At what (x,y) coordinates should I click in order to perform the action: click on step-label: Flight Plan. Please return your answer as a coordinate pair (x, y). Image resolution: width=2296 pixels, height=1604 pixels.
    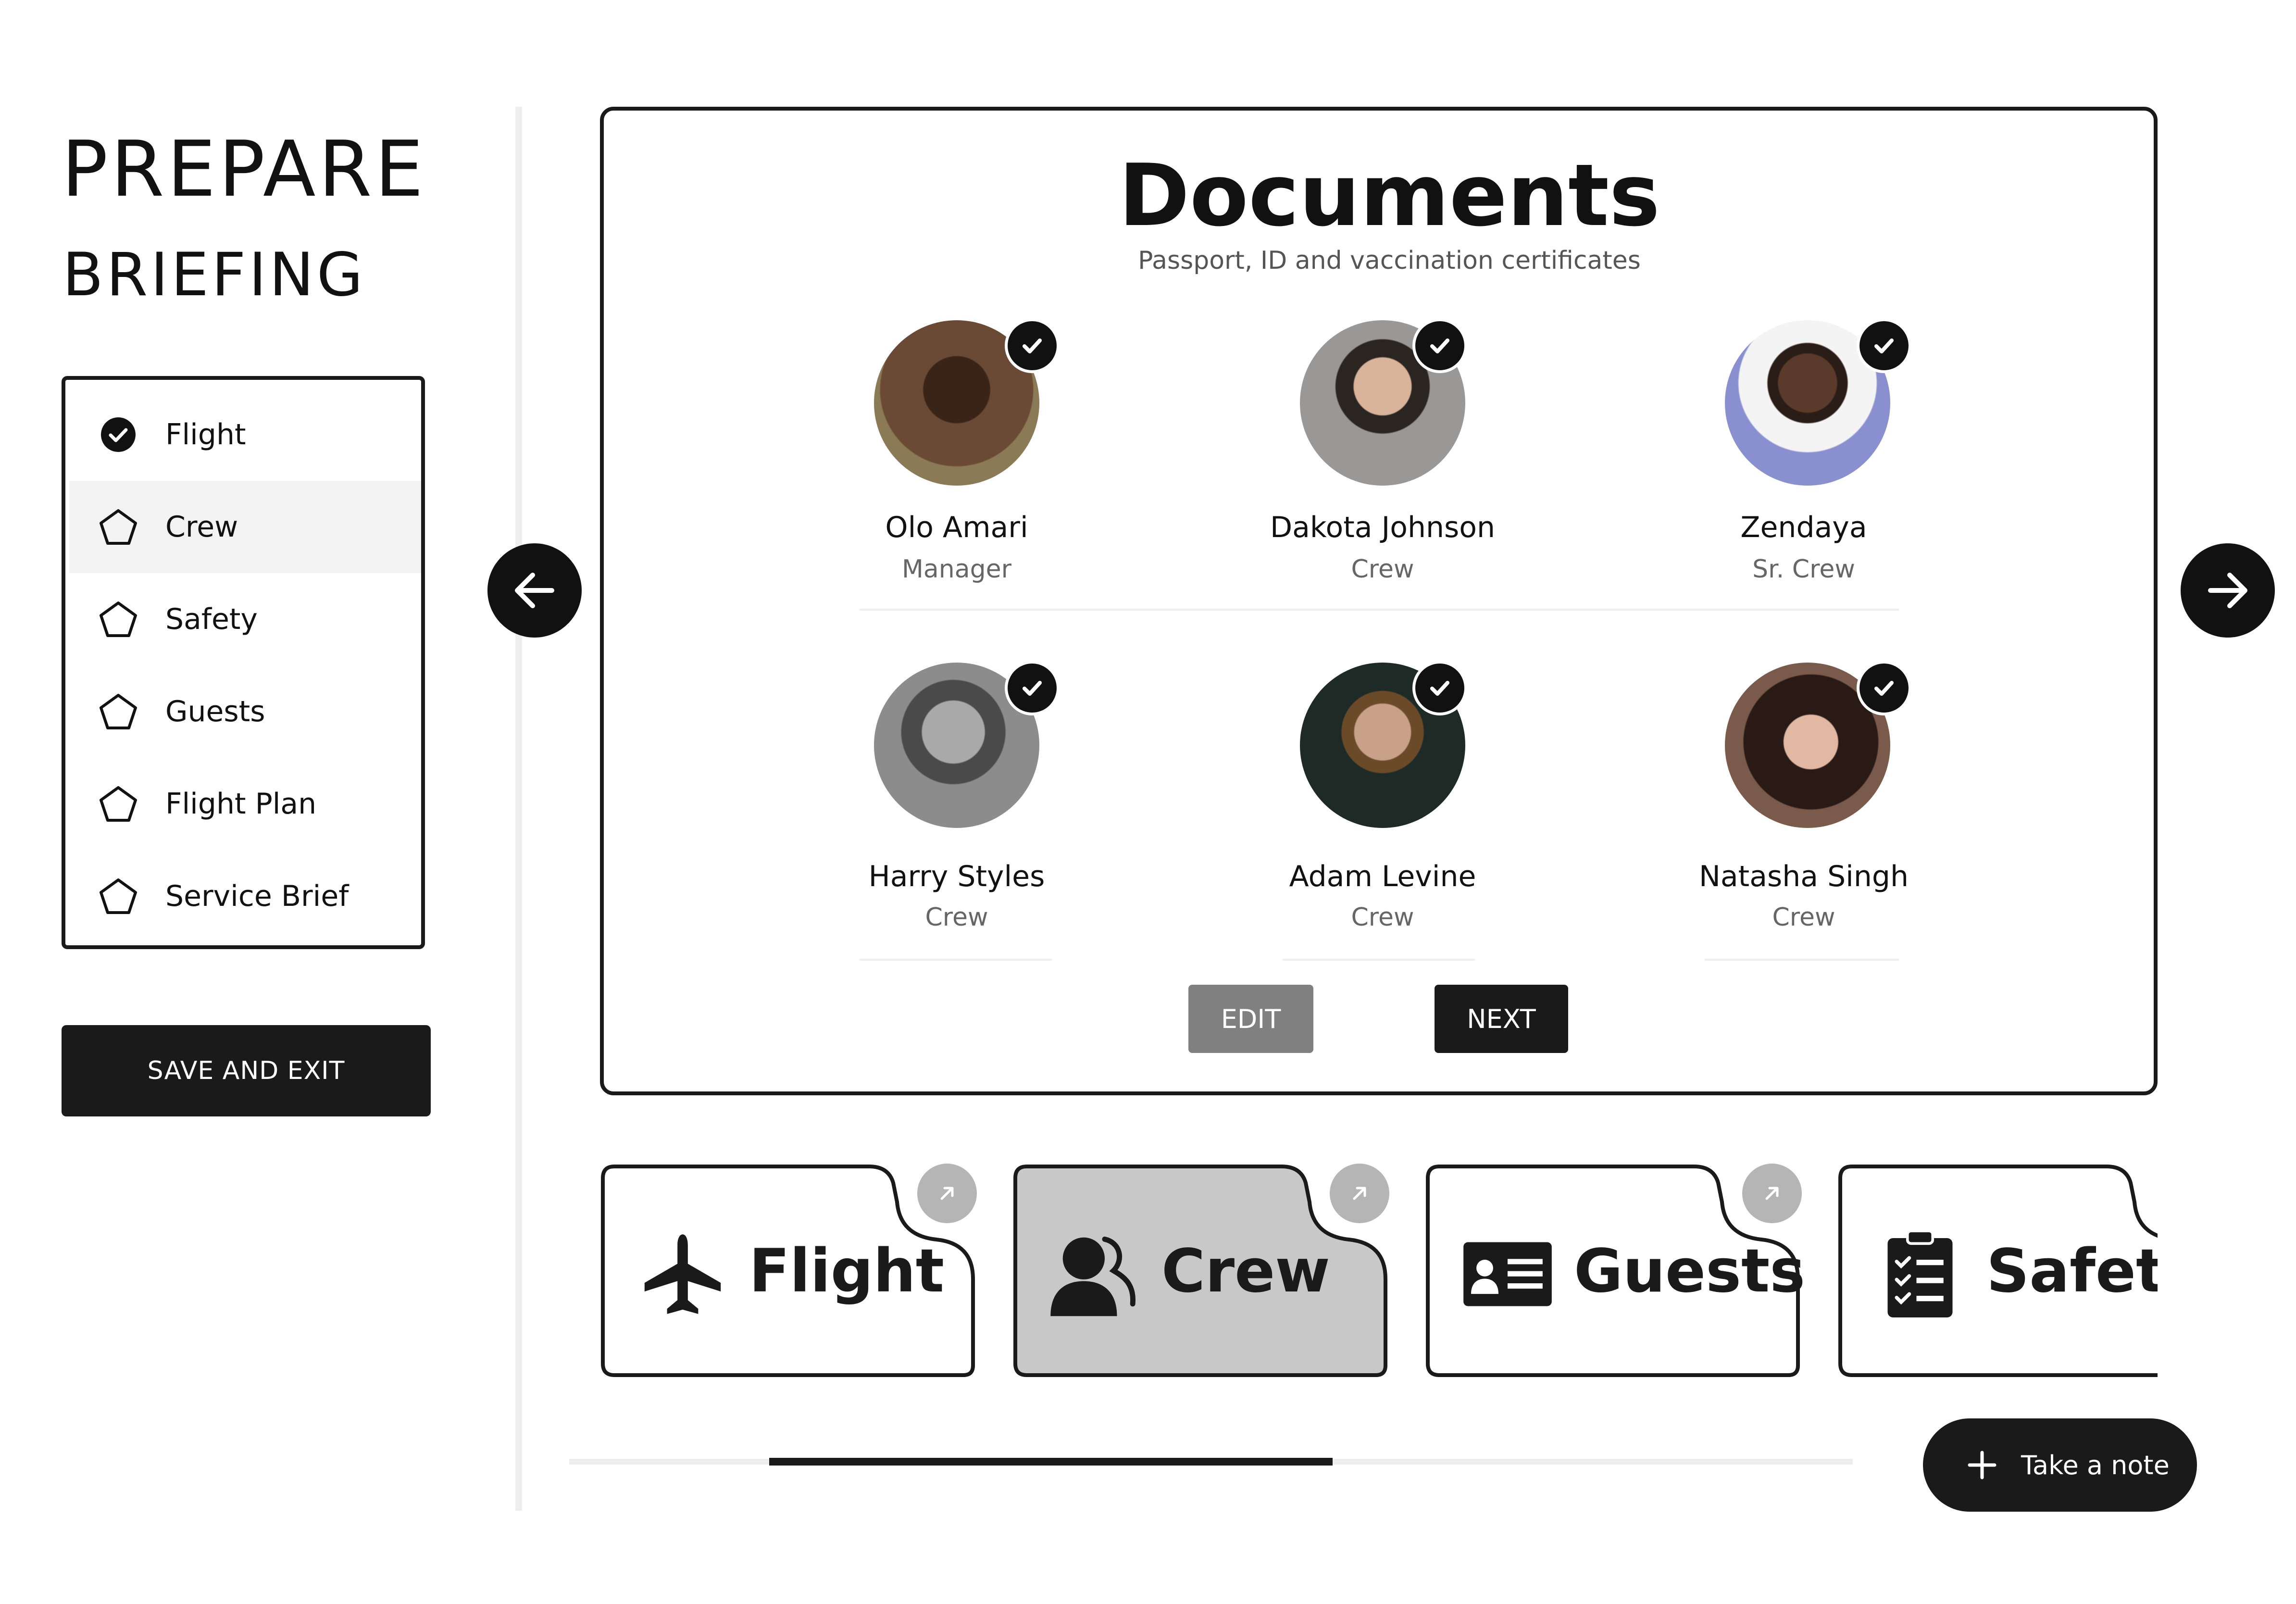
    Looking at the image, I should click on (241, 804).